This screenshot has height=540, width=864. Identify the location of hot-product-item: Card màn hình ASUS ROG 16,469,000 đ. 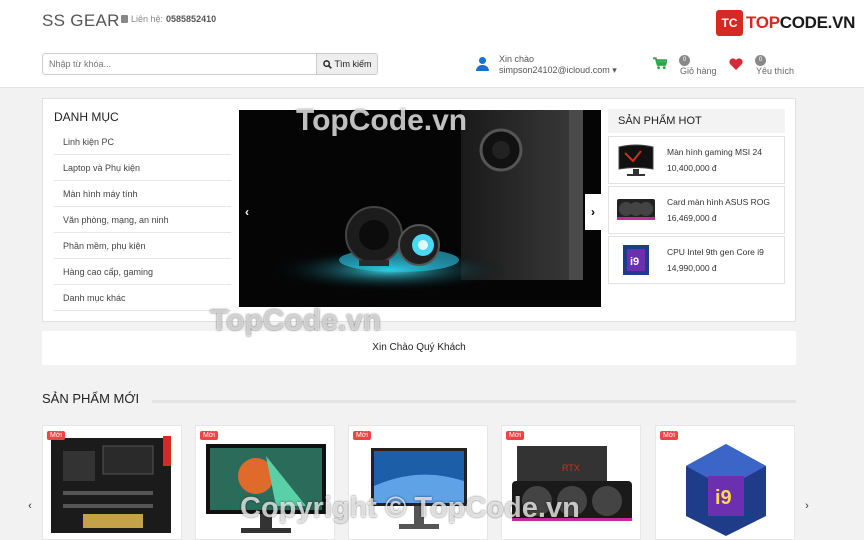
(696, 210).